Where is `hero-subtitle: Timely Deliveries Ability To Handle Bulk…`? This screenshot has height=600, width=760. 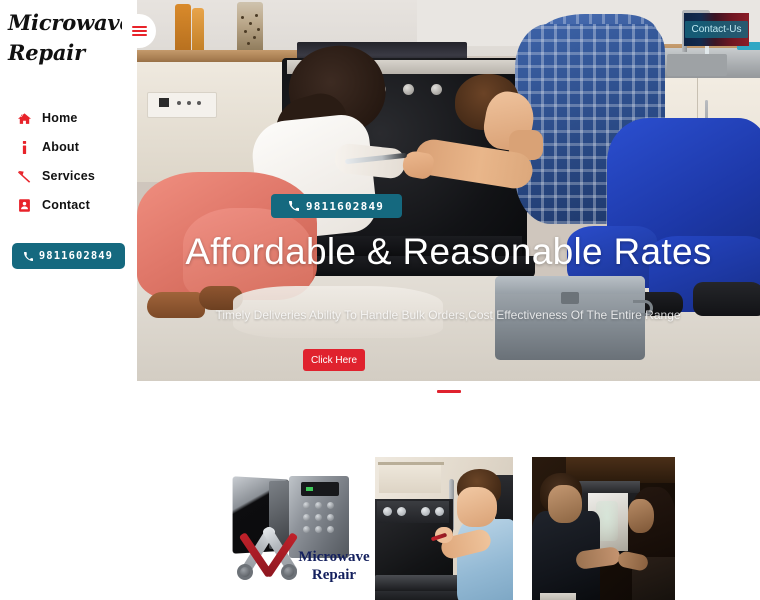
hero-subtitle: Timely Deliveries Ability To Handle Bulk… is located at coordinates (448, 315).